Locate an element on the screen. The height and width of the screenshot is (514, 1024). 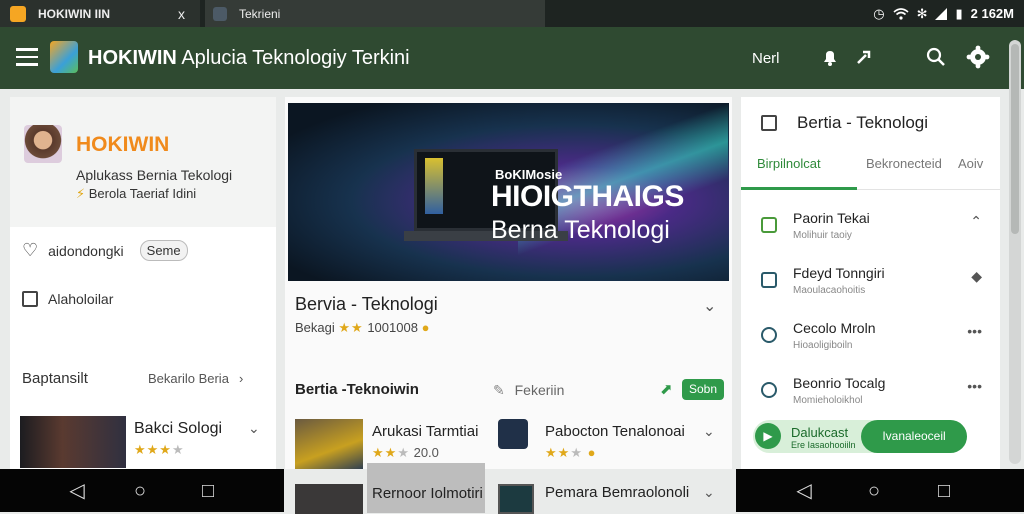
navigation-bar-left: ◁ ○ □ is located at coordinates (142, 490).